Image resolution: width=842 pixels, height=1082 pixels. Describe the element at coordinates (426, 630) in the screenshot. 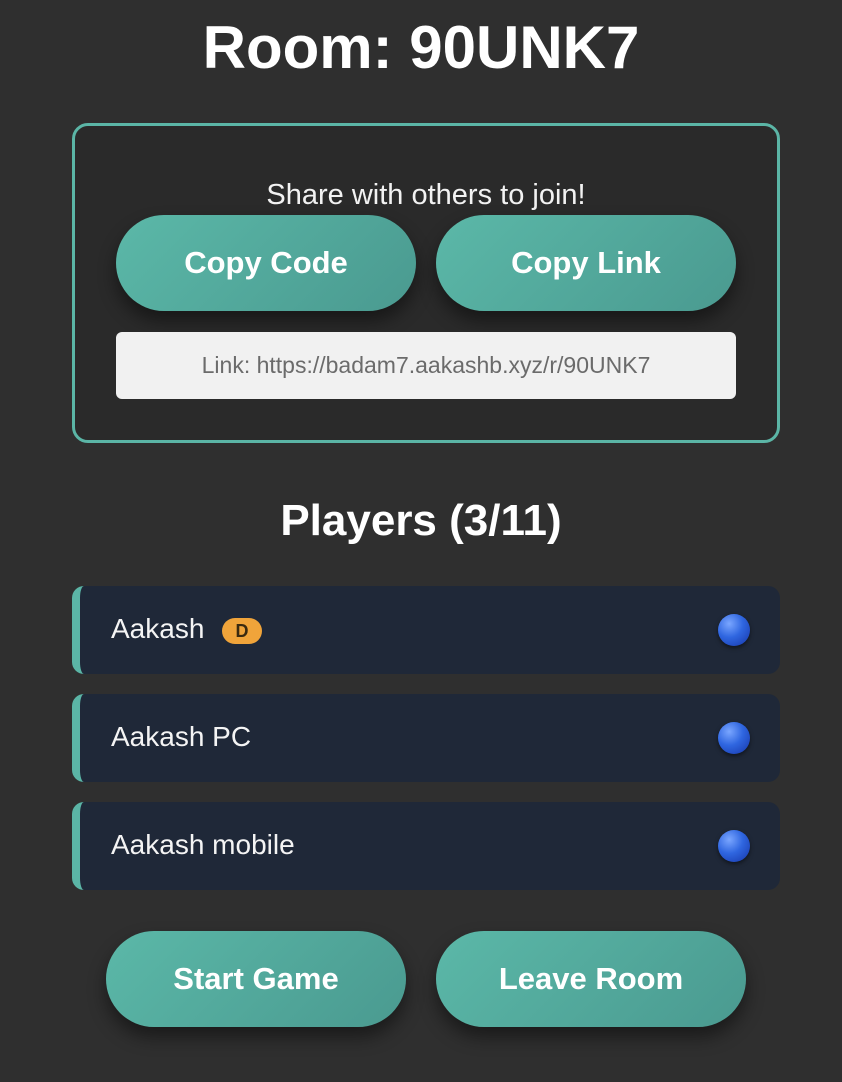

I see `player-row: Aakash D` at that location.